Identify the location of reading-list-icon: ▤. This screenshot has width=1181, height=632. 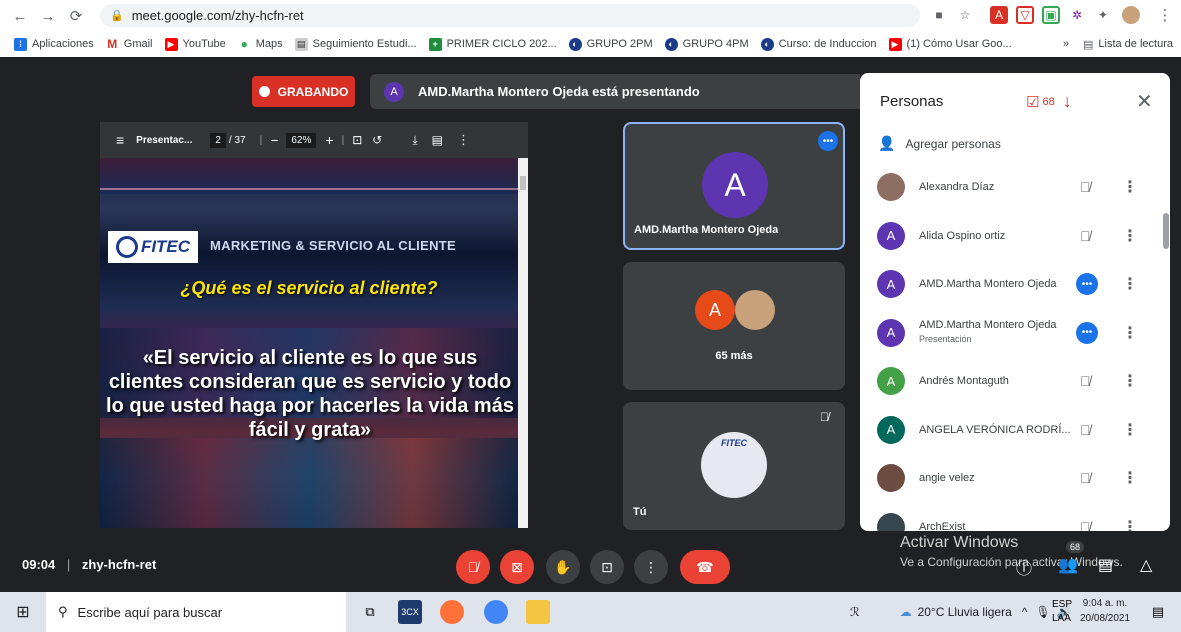
(1088, 44).